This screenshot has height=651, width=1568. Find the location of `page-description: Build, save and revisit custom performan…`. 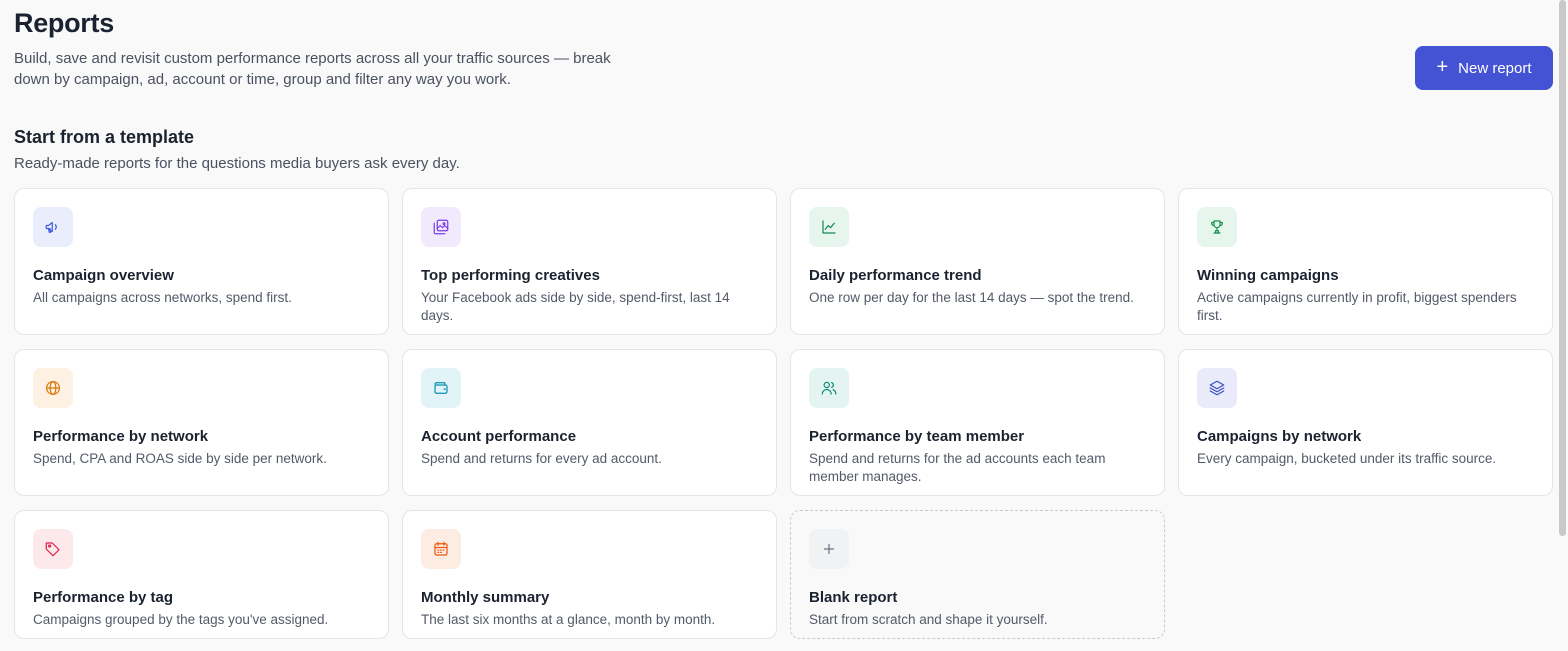

page-description: Build, save and revisit custom performan… is located at coordinates (312, 69).